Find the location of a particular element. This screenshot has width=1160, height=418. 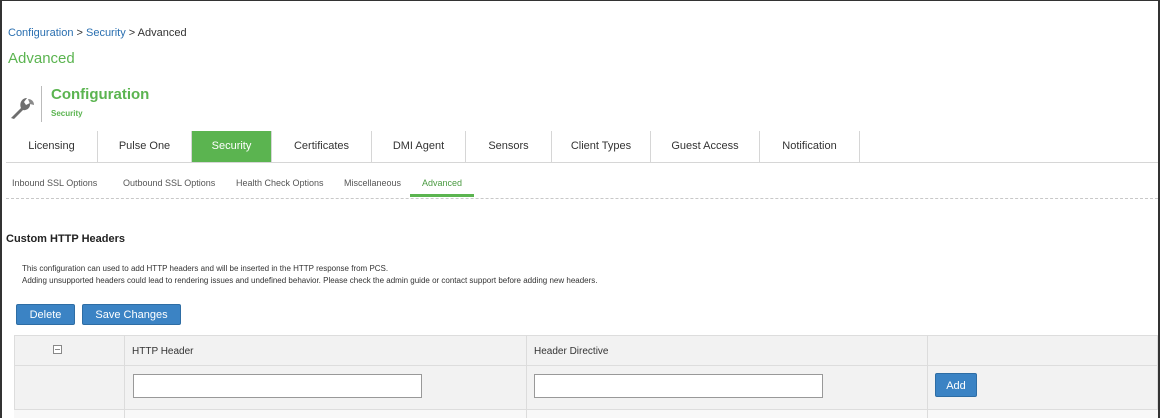

http-header-input is located at coordinates (277, 386).